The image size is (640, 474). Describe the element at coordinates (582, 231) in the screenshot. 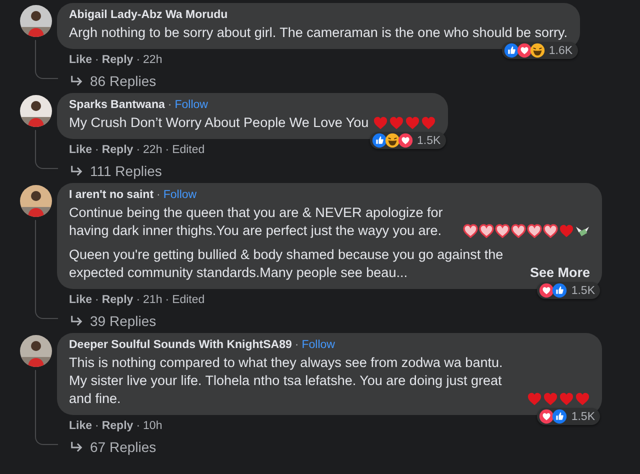

I see `money-wings-icon` at that location.